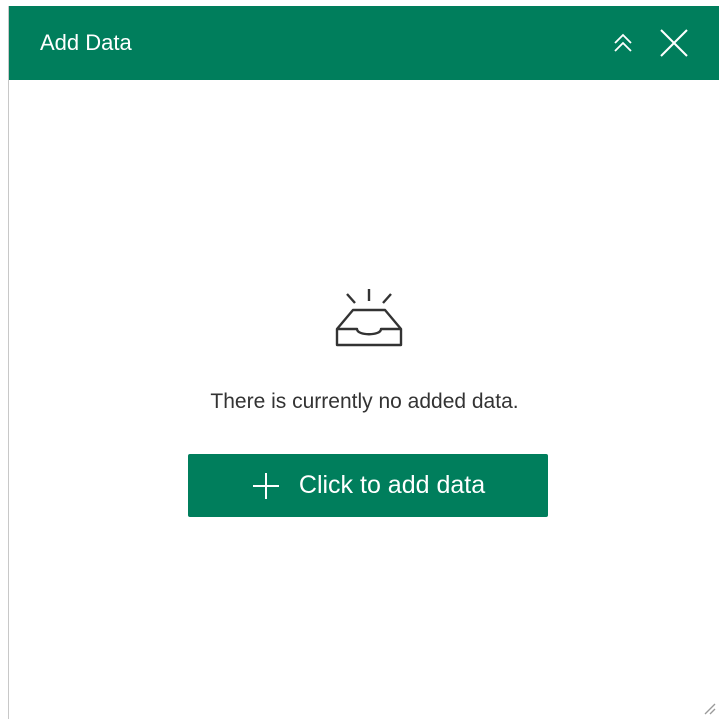  I want to click on plus-icon, so click(265, 485).